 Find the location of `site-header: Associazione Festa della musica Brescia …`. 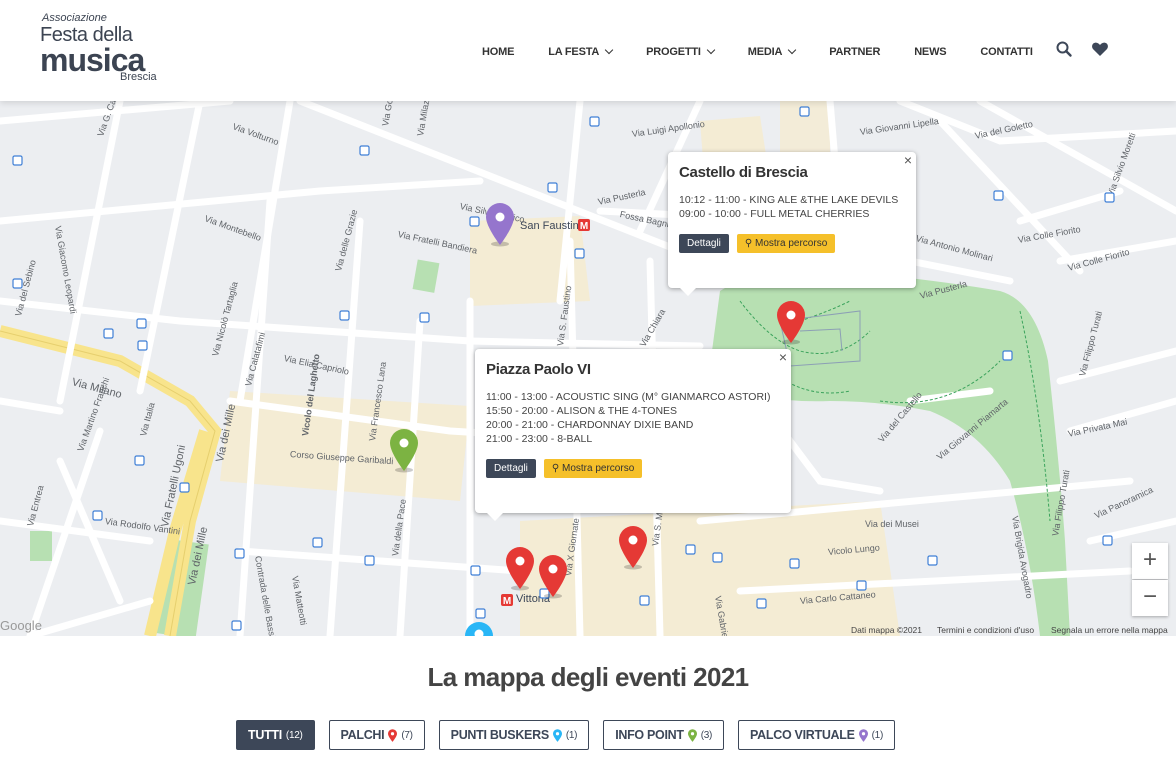

site-header: Associazione Festa della musica Brescia … is located at coordinates (588, 50).